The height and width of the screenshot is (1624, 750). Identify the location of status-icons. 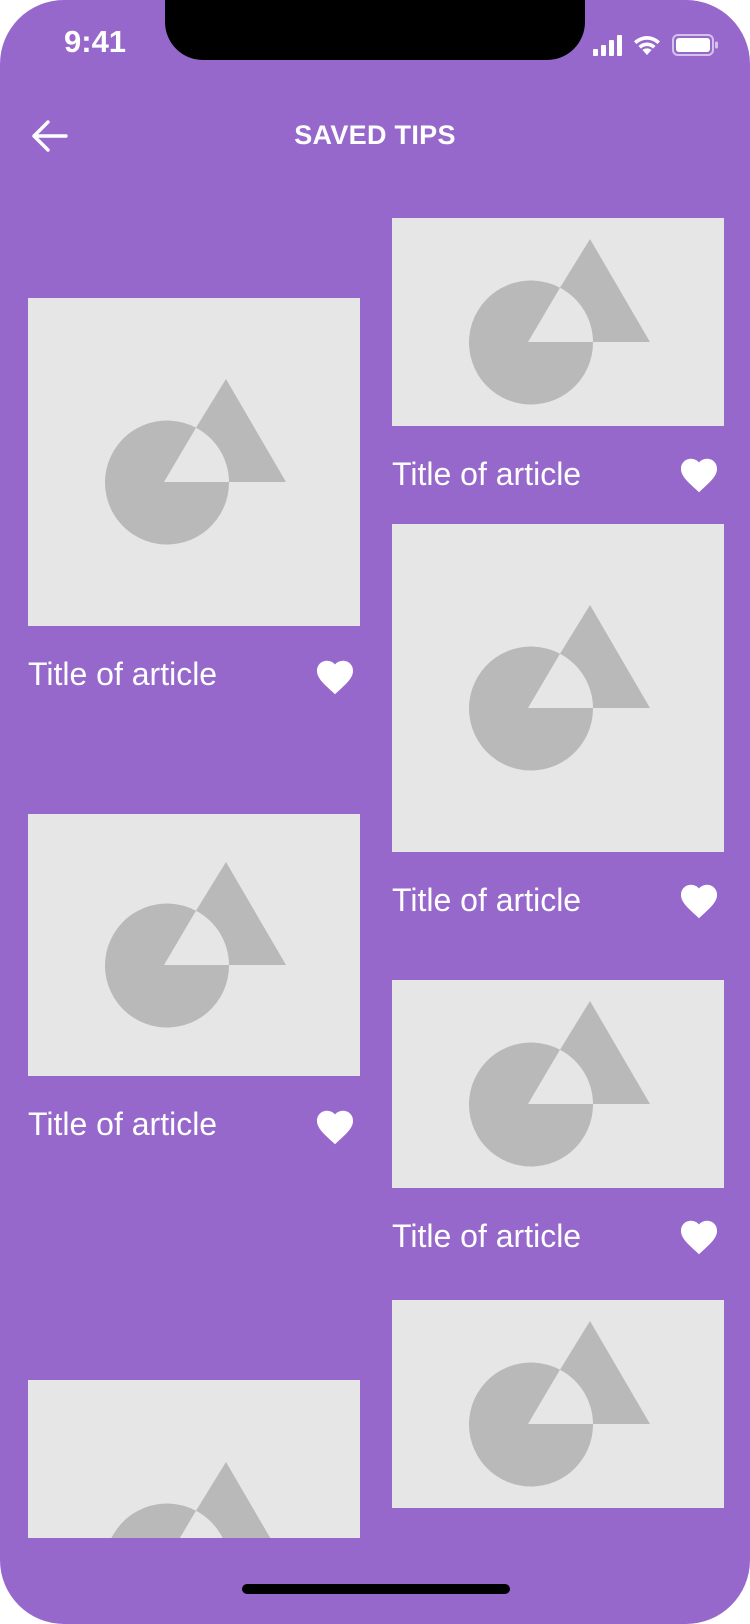
(655, 45).